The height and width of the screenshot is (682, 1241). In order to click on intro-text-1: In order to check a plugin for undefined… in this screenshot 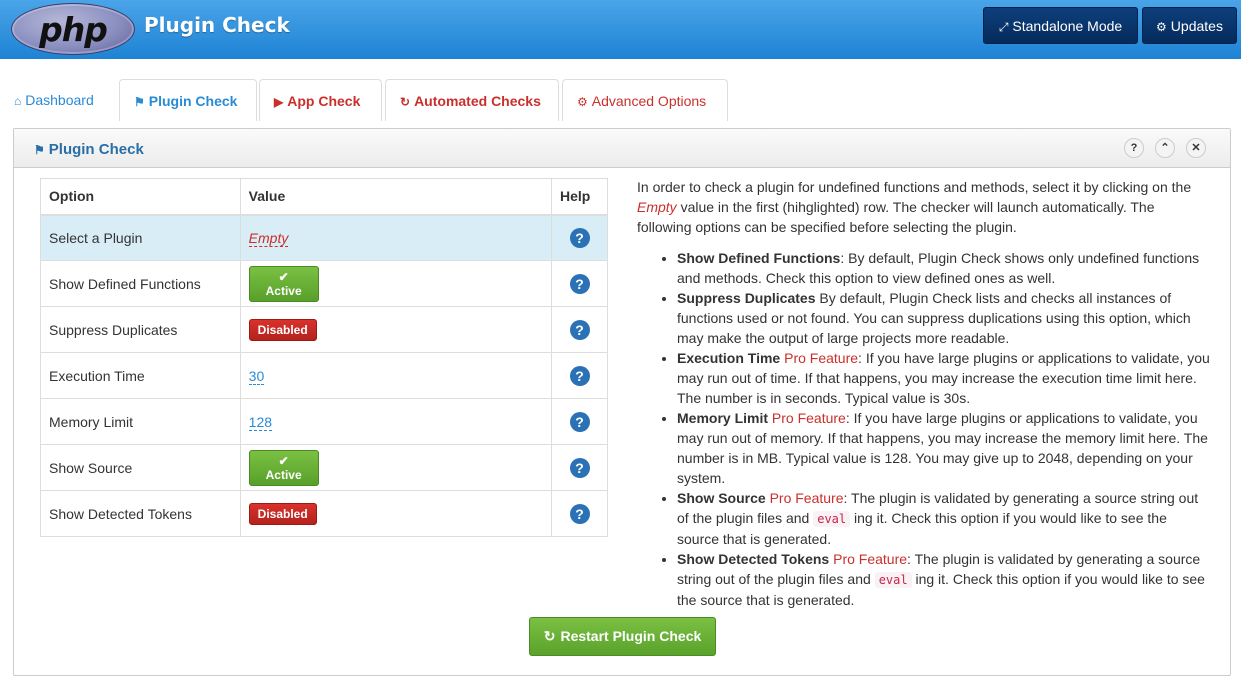, I will do `click(914, 187)`.